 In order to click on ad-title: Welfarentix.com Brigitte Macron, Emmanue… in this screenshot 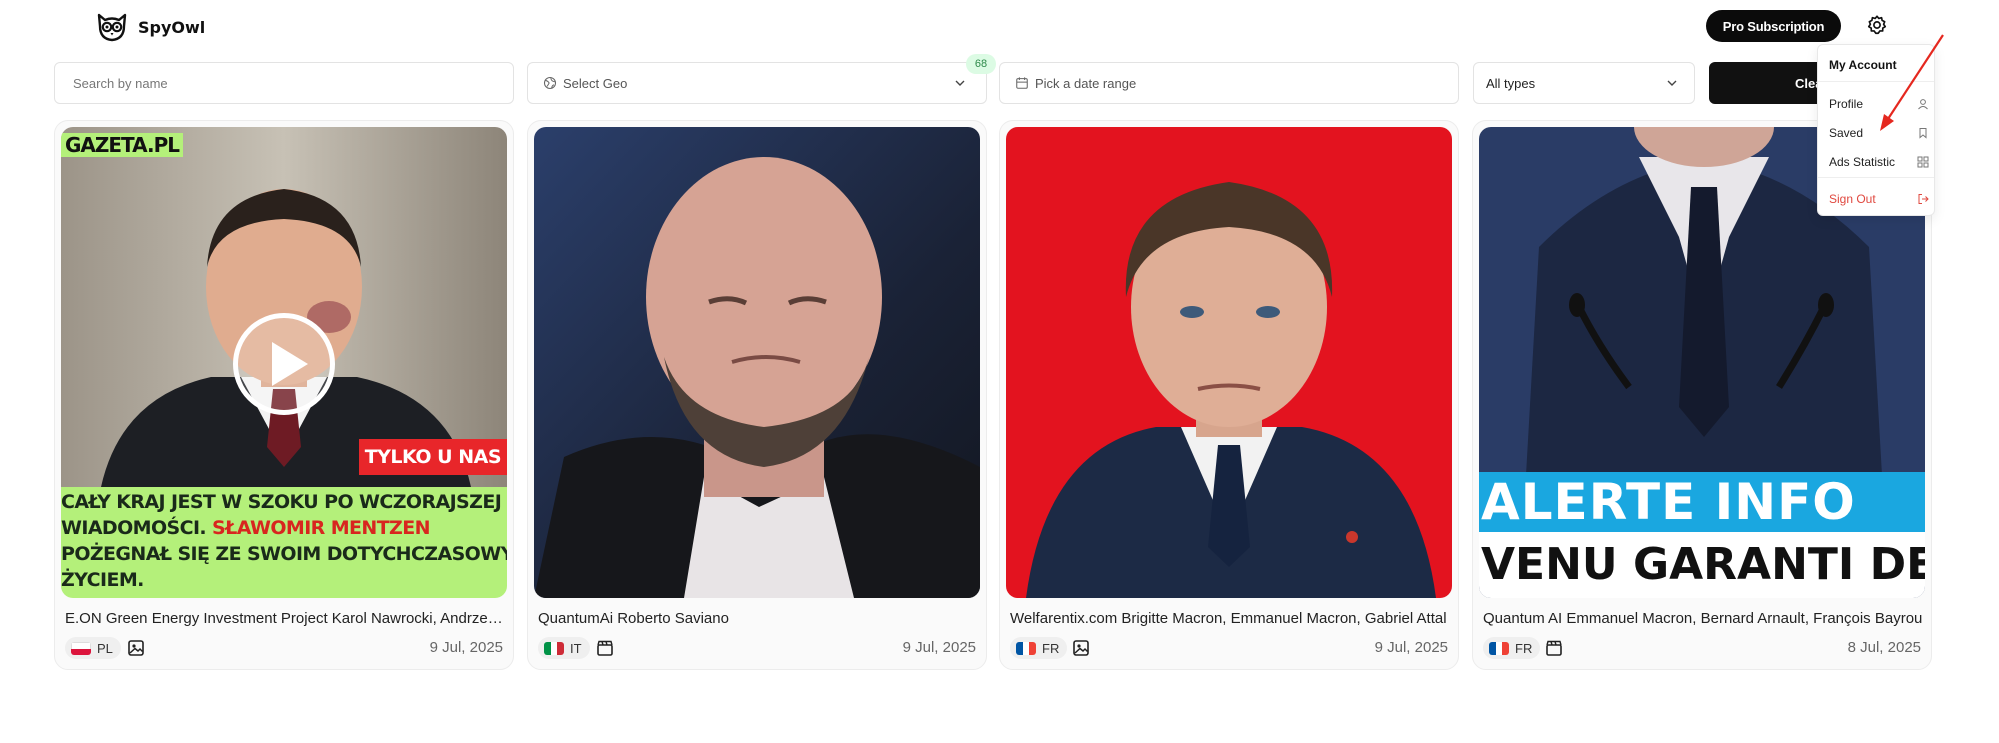, I will do `click(1230, 618)`.